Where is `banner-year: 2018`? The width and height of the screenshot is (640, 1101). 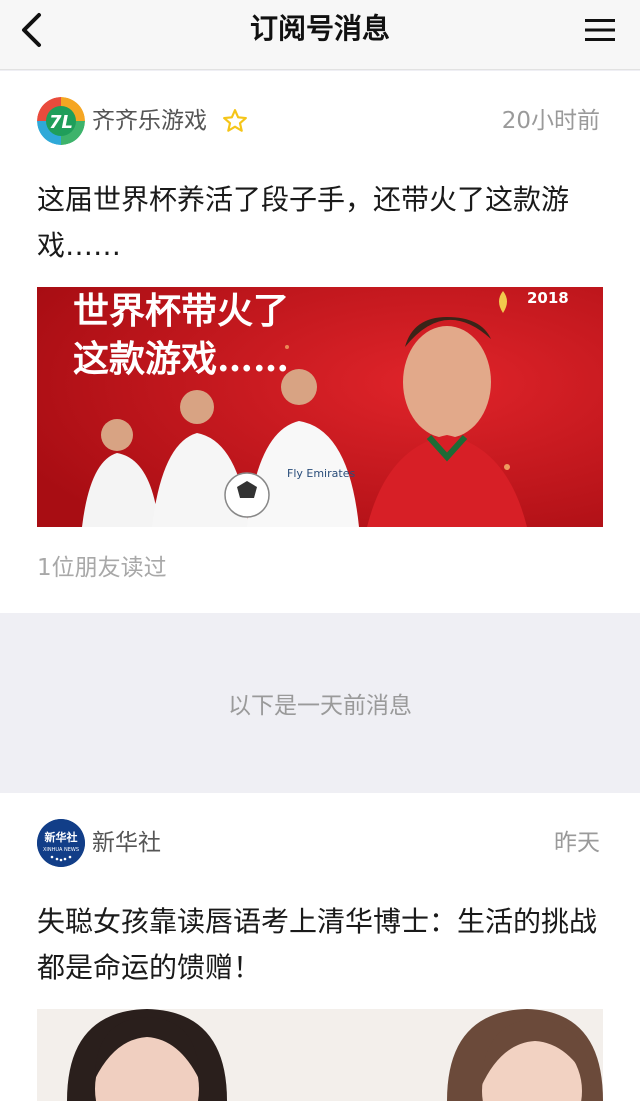 banner-year: 2018 is located at coordinates (548, 298).